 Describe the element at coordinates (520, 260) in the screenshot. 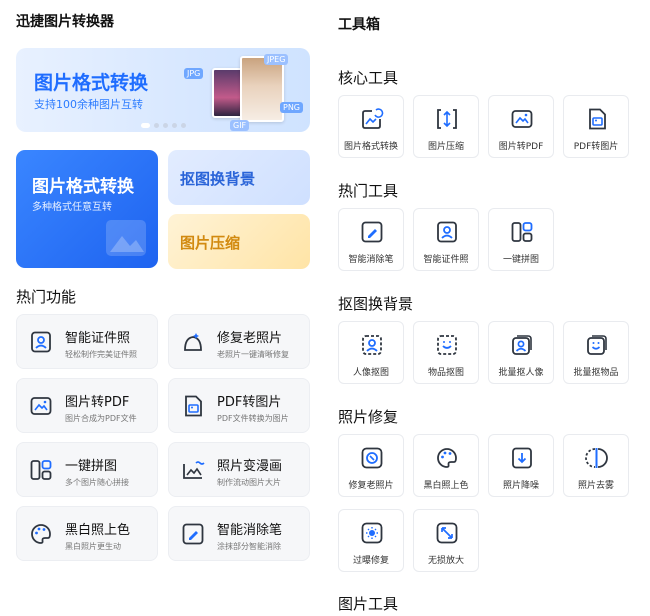

I see `tool-label: 一键拼图` at that location.